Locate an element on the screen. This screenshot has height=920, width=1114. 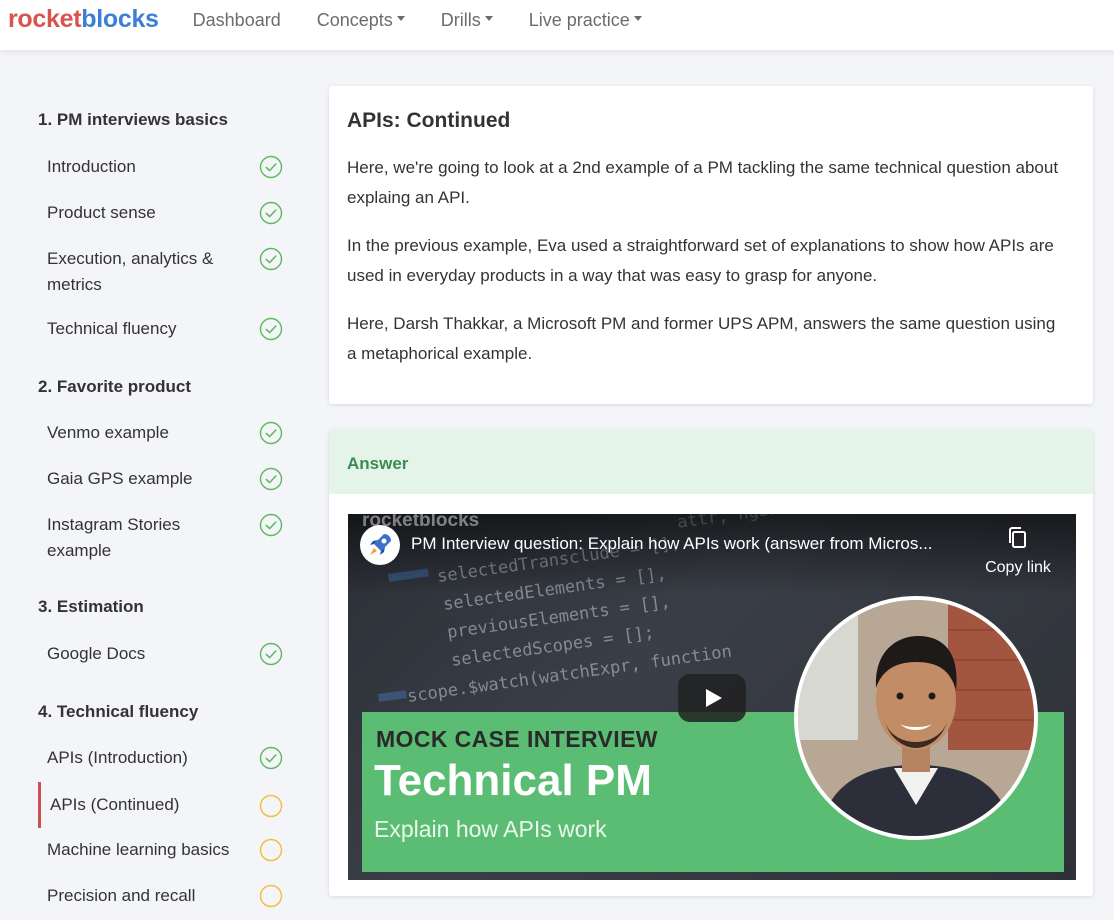
rocket-icon is located at coordinates (380, 544).